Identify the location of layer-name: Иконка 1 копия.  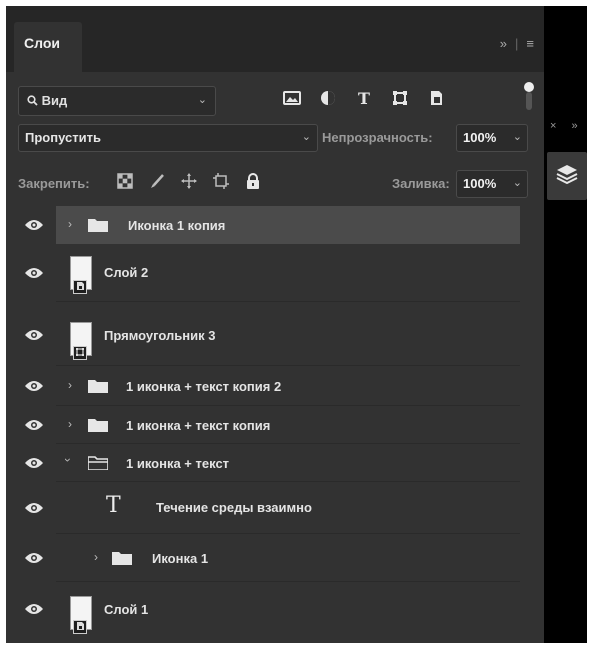
(177, 225).